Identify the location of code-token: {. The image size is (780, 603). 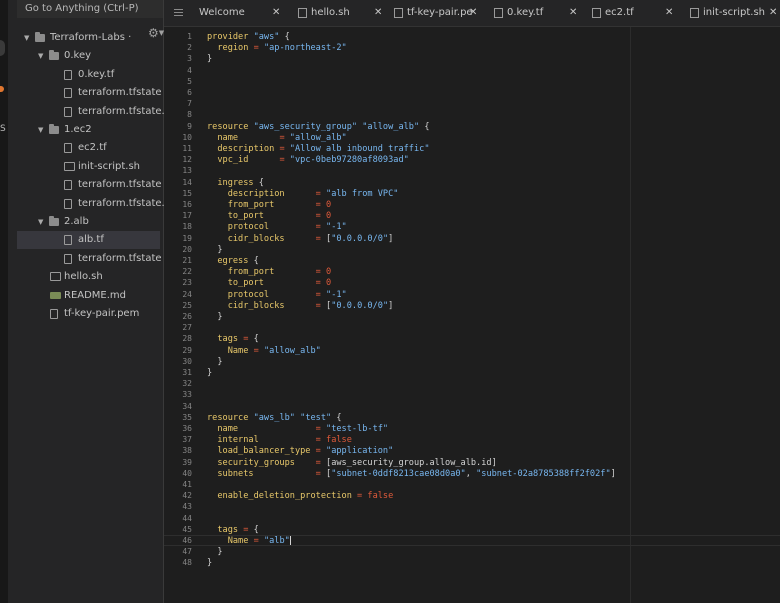
(424, 126).